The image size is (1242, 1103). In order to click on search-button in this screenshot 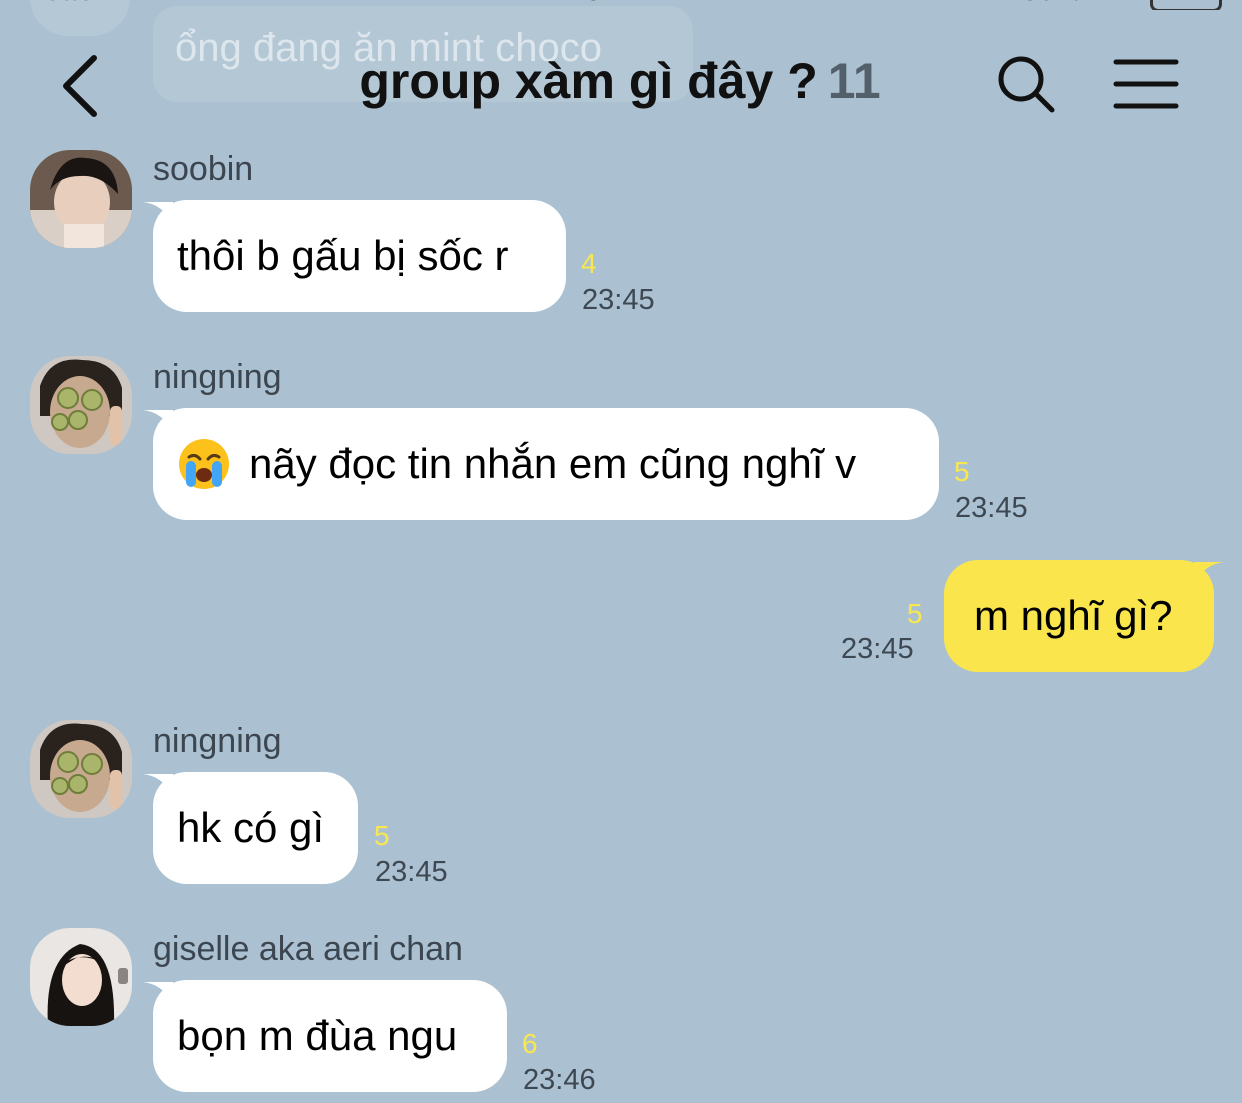, I will do `click(1026, 84)`.